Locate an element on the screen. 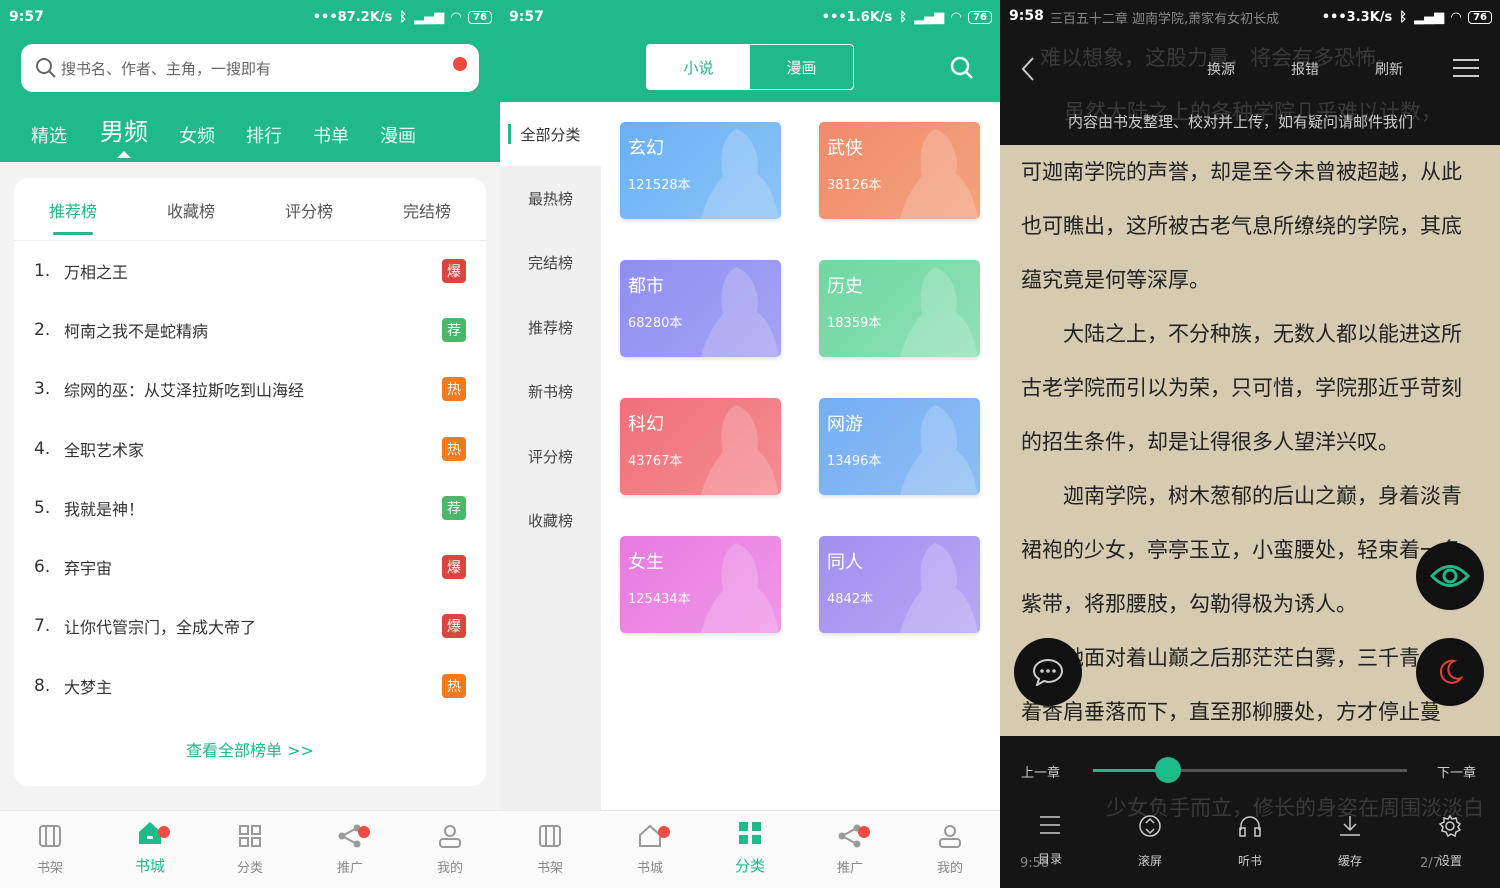  upload-notice: 内容由书友整理、校对并上传，如有疑问请邮件我们 is located at coordinates (1241, 122).